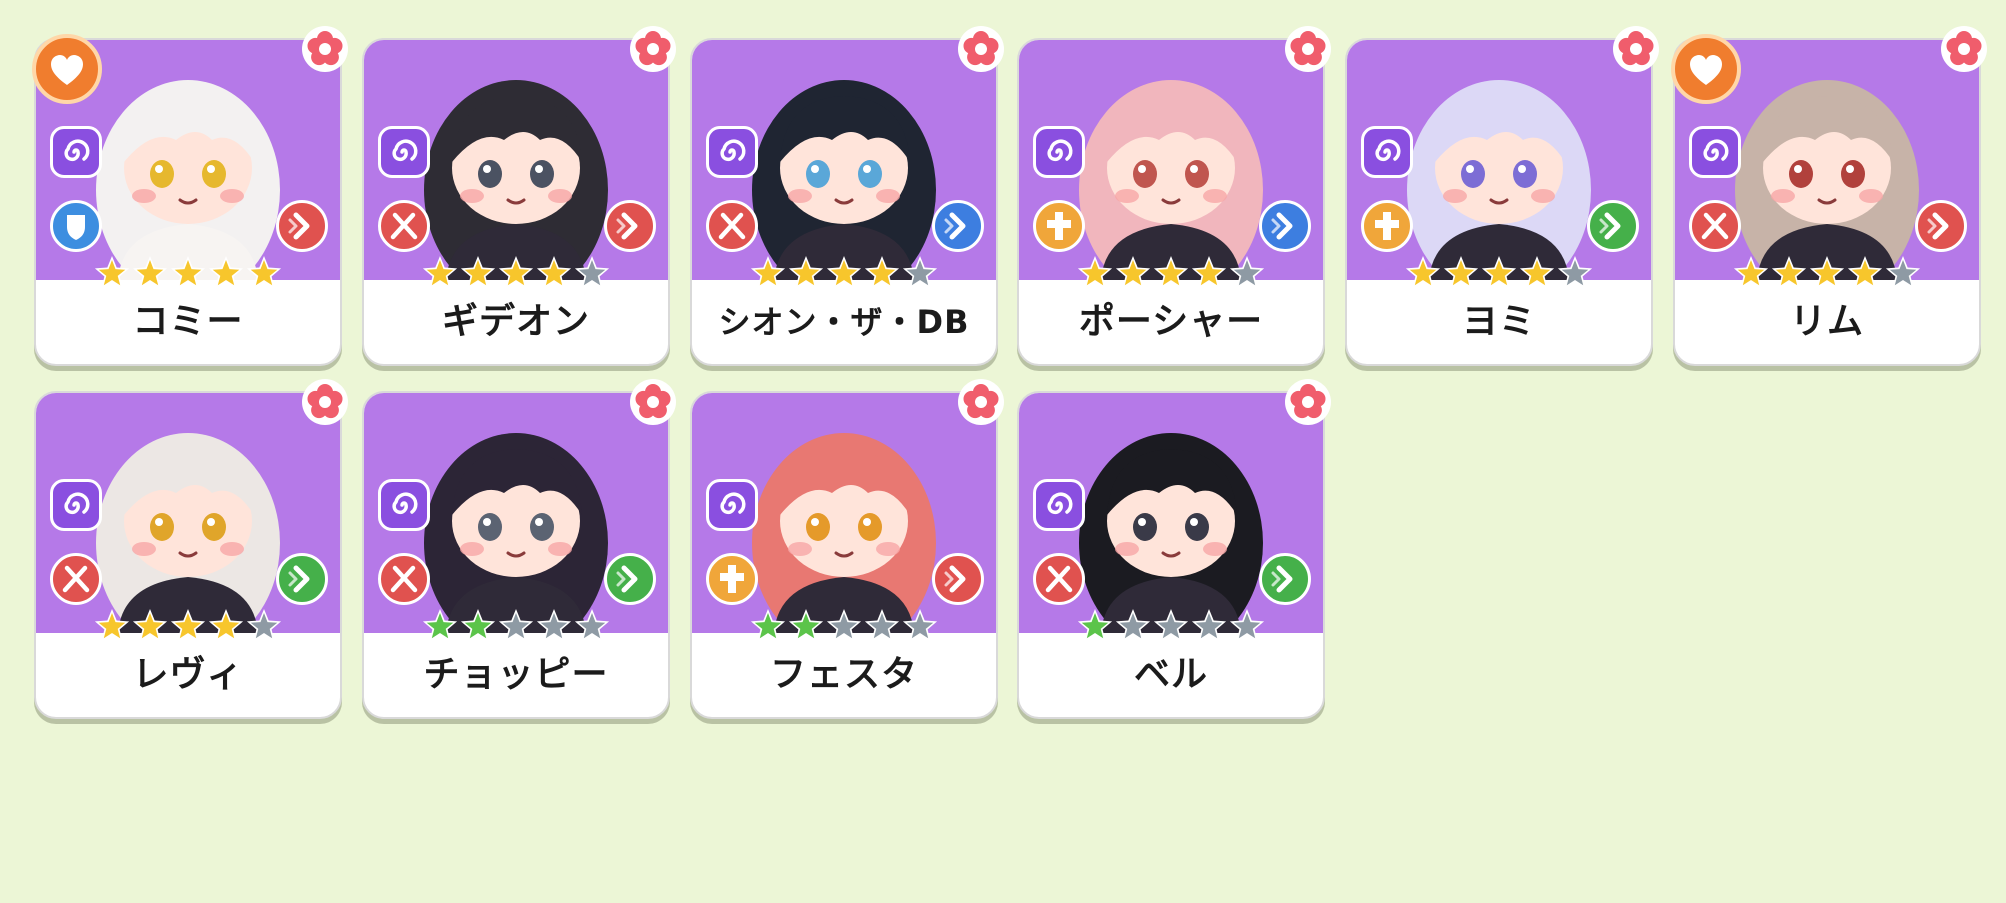 This screenshot has width=2006, height=903. What do you see at coordinates (515, 321) in the screenshot?
I see `character-name: ギデオン` at bounding box center [515, 321].